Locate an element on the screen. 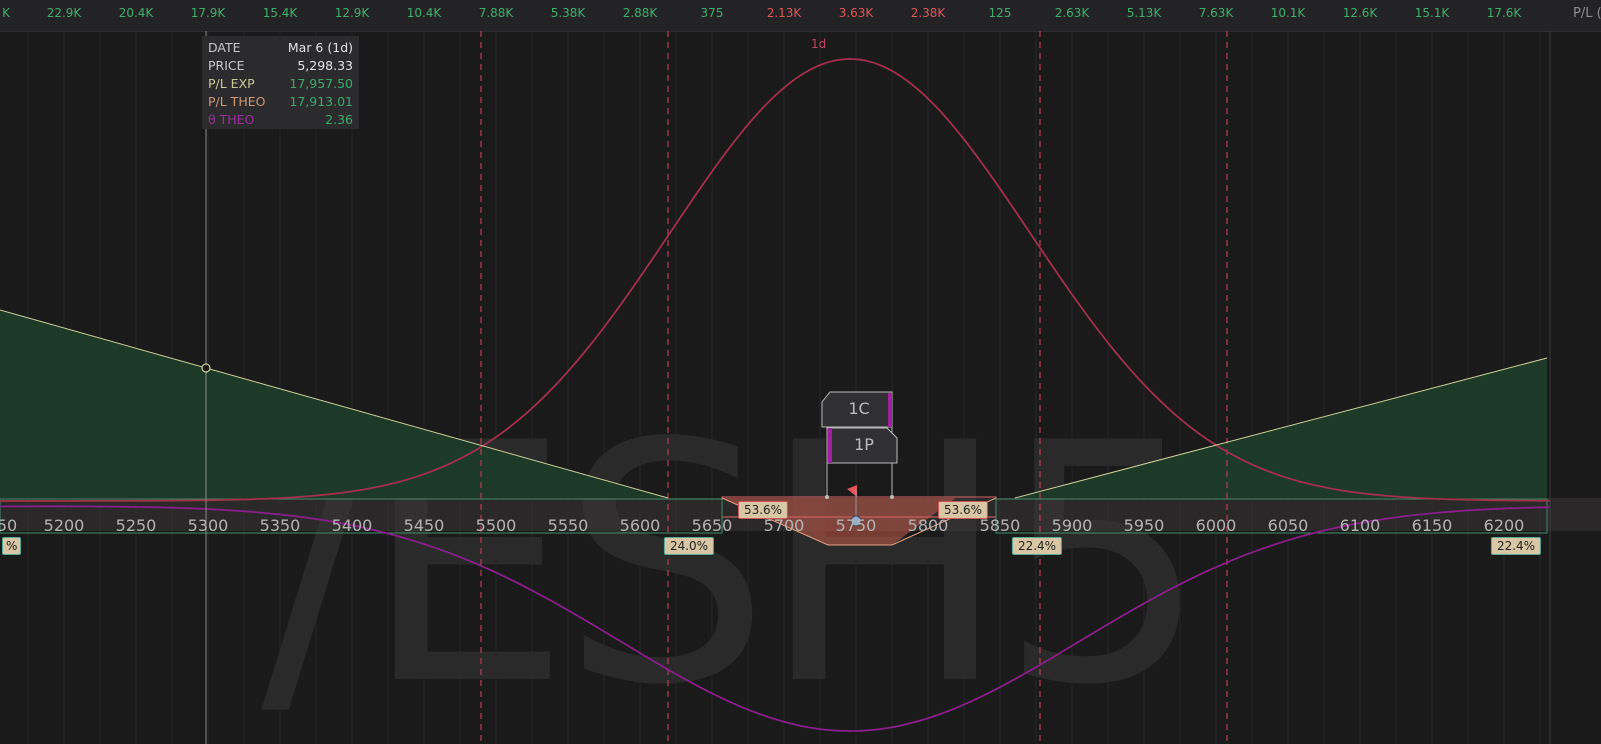 This screenshot has width=1601, height=744. pl-value-14: 125 is located at coordinates (1000, 13).